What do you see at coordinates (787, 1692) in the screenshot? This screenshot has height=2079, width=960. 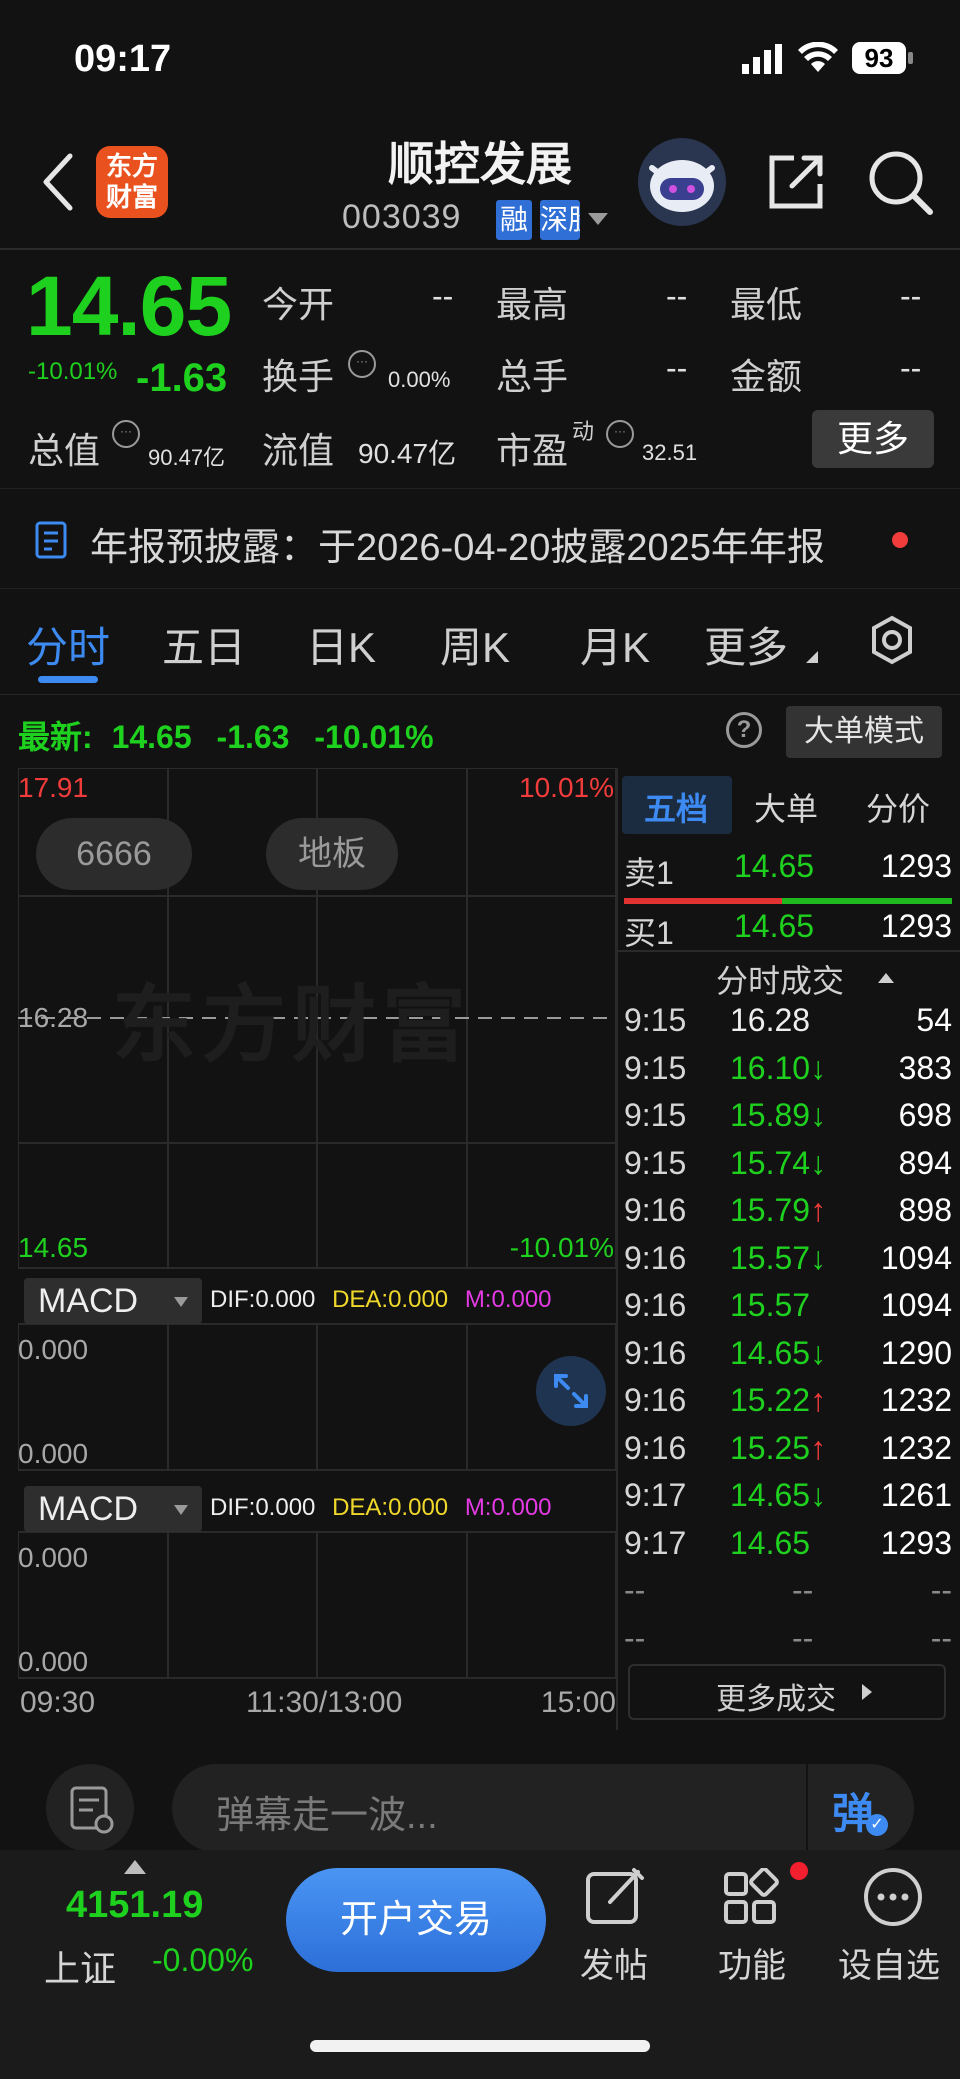 I see `more-trades-button: 更多成交` at bounding box center [787, 1692].